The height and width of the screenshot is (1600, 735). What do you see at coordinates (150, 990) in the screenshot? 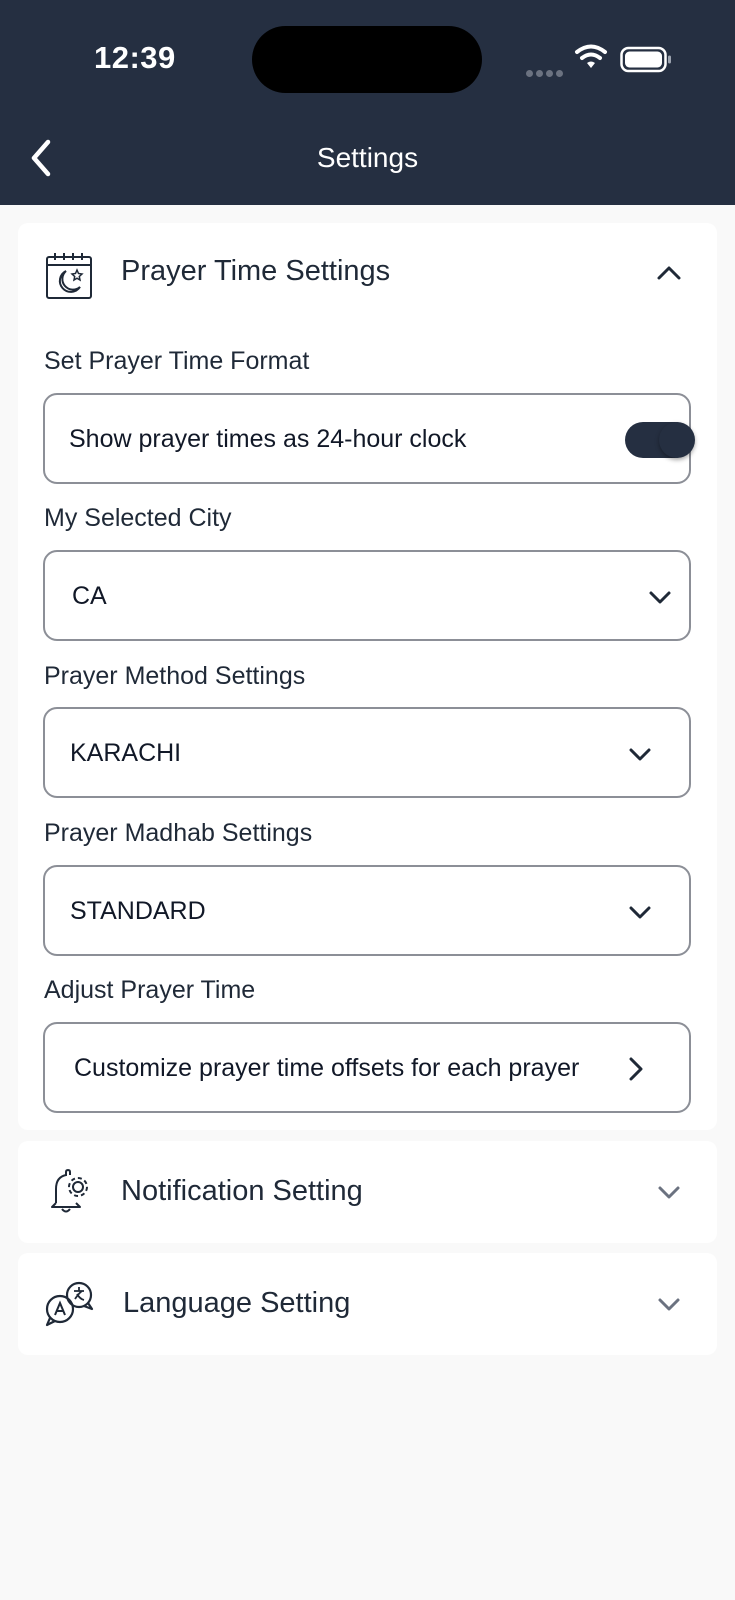
I see `adjust-label: Adjust Prayer Time` at bounding box center [150, 990].